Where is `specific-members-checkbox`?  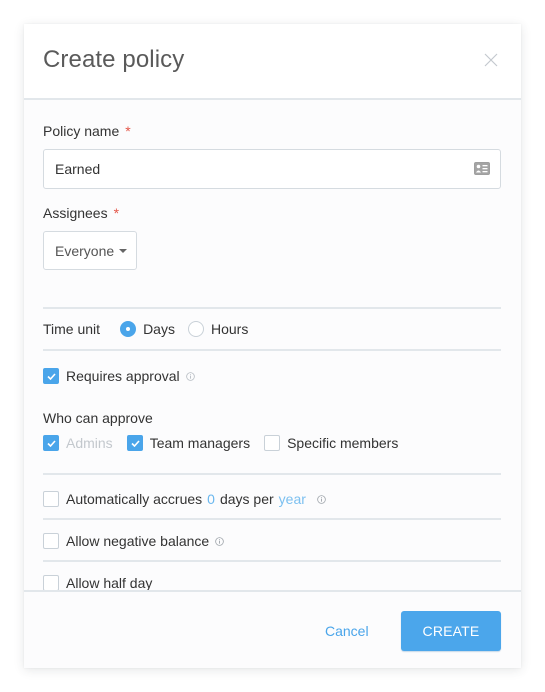
specific-members-checkbox is located at coordinates (272, 443).